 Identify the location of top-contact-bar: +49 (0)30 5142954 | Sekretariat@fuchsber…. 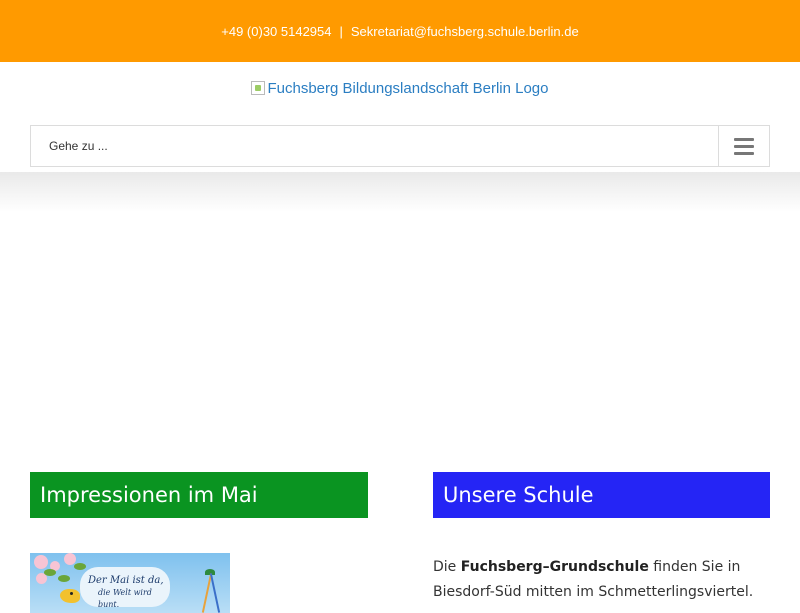
(400, 31).